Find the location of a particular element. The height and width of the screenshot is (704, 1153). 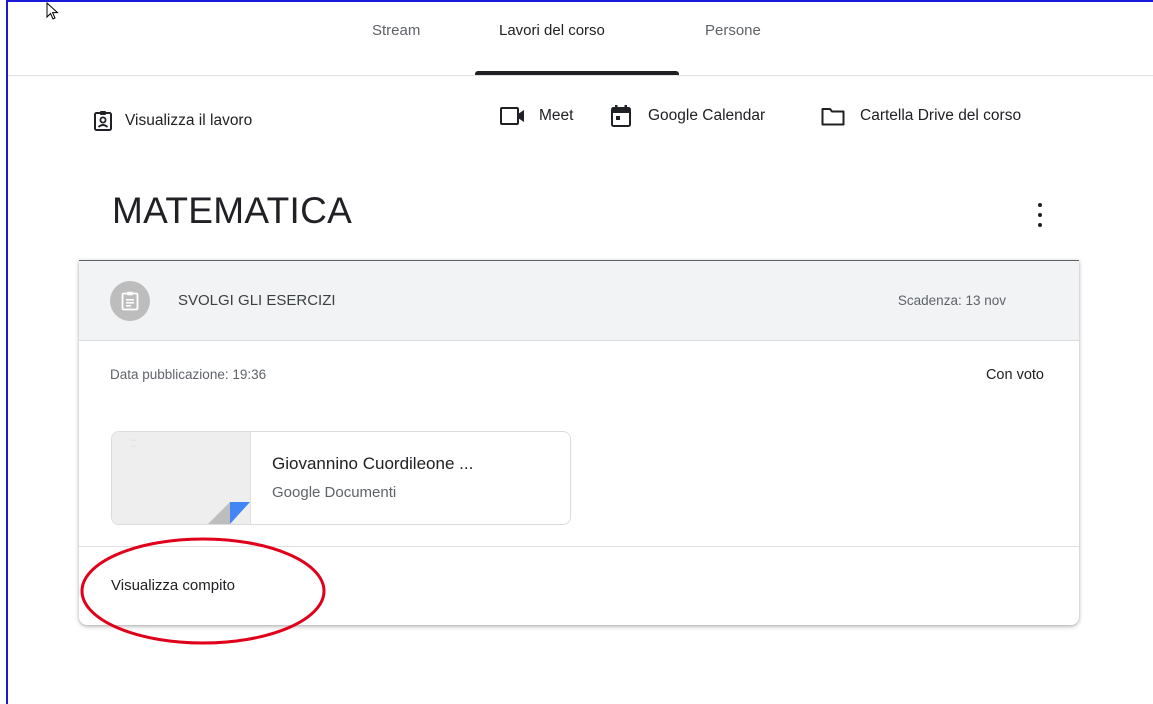

google-calendar-label: Google Calendar is located at coordinates (707, 115).